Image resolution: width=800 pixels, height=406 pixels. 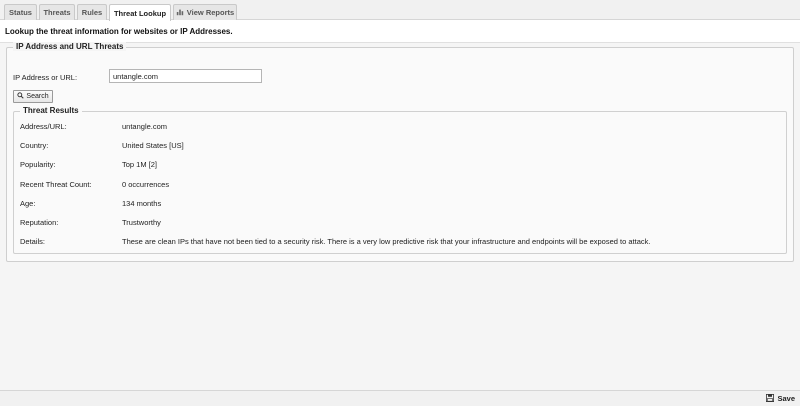 I want to click on footer-bar: Save, so click(x=400, y=398).